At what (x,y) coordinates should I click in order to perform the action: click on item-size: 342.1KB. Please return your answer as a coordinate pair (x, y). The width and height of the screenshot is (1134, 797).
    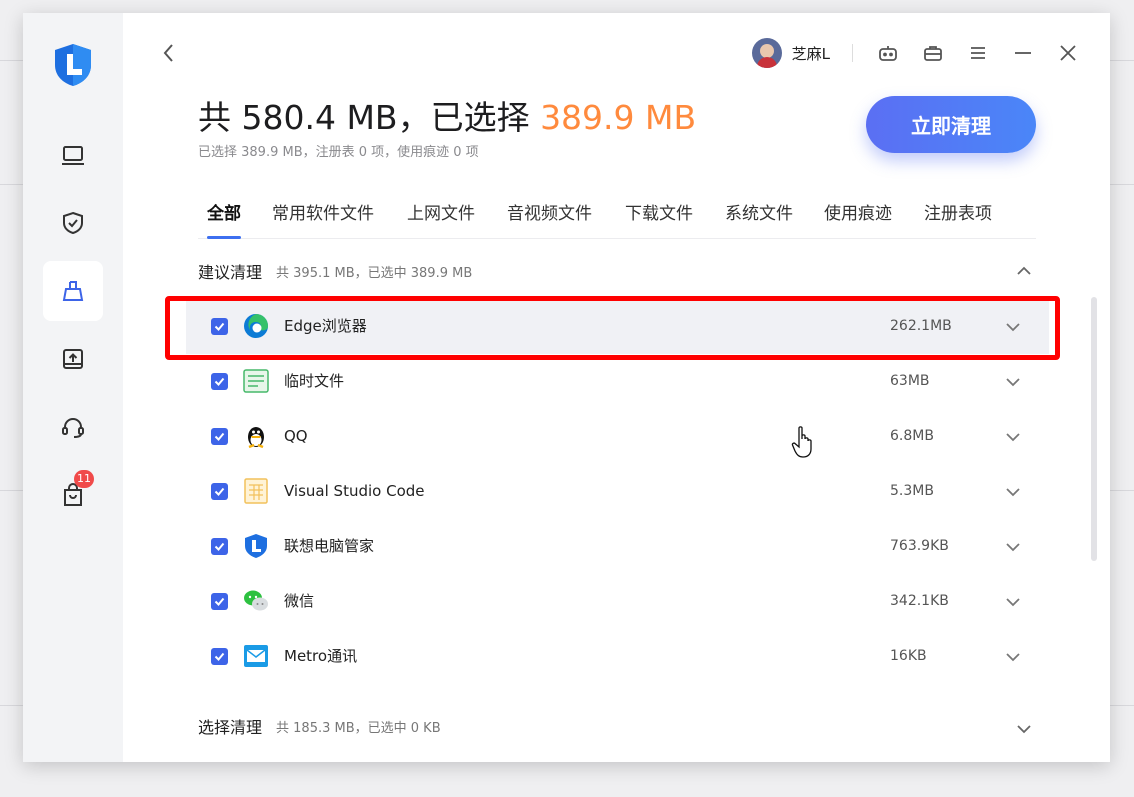
    Looking at the image, I should click on (919, 601).